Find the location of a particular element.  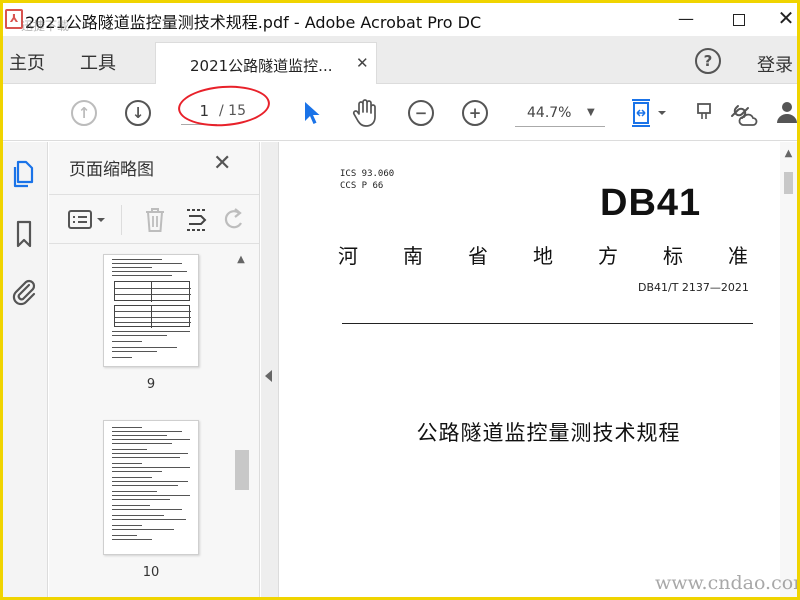

options-menu-icon is located at coordinates (86, 219).